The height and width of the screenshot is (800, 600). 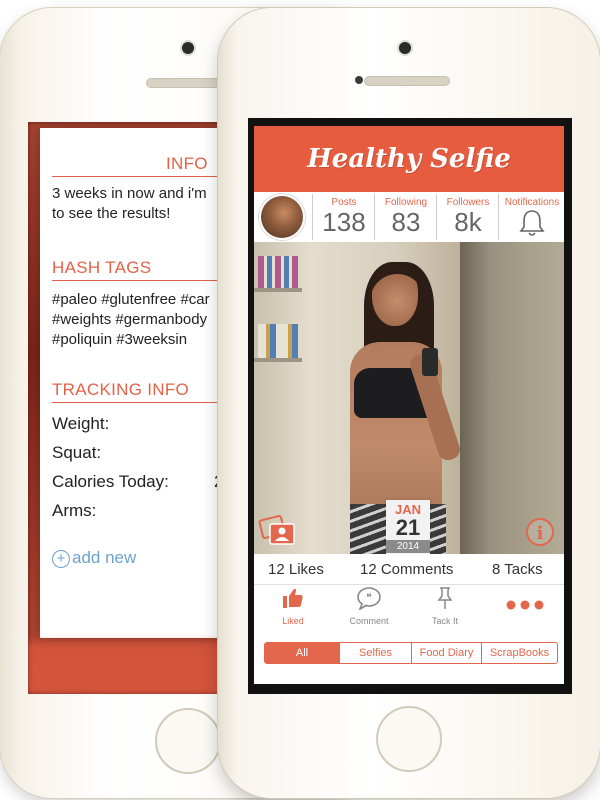 What do you see at coordinates (120, 339) in the screenshot?
I see `hashtags-line3: #poliquin #3weeksin` at bounding box center [120, 339].